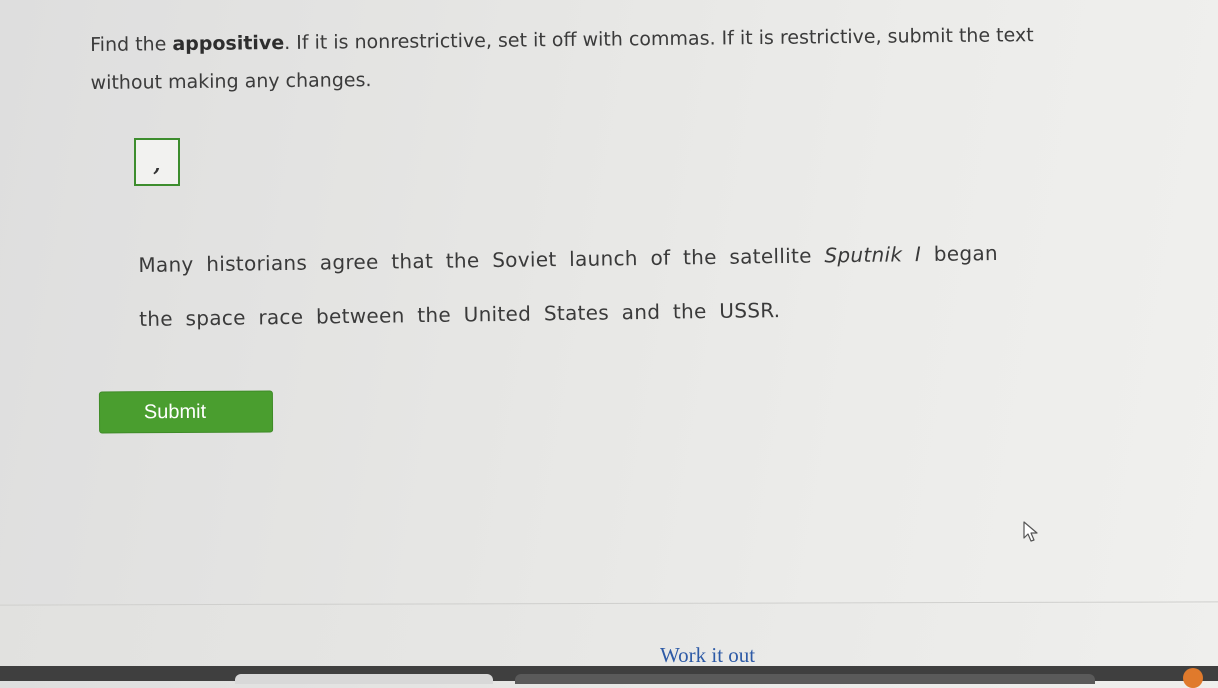  I want to click on sentence-word: race, so click(280, 317).